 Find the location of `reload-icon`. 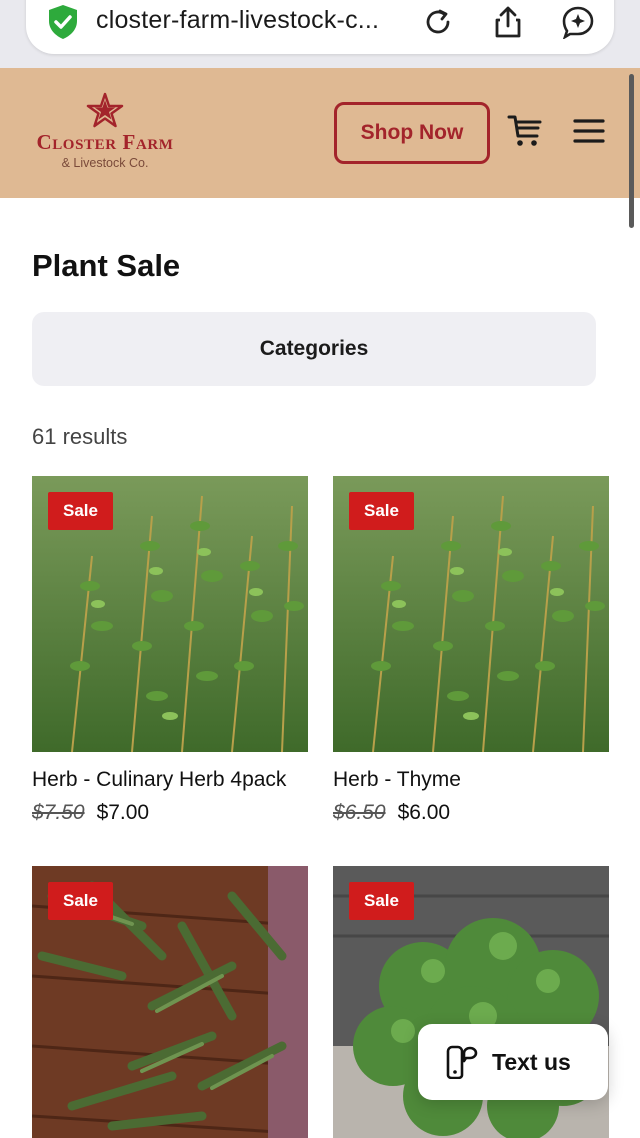

reload-icon is located at coordinates (438, 22).